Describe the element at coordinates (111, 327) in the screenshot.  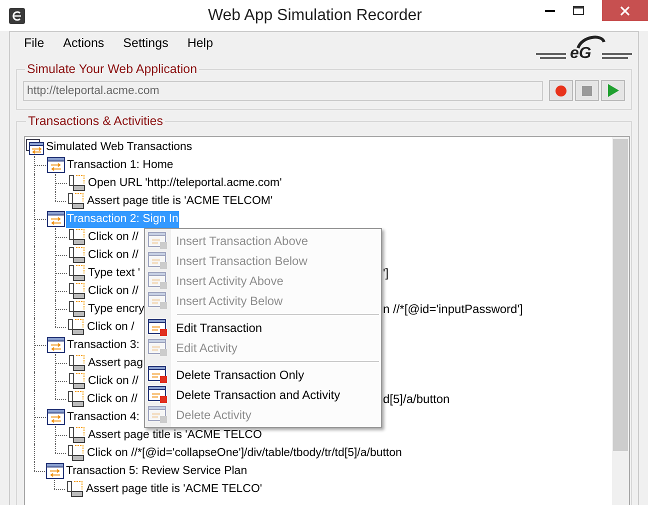
I see `activity-item: Click on /` at that location.